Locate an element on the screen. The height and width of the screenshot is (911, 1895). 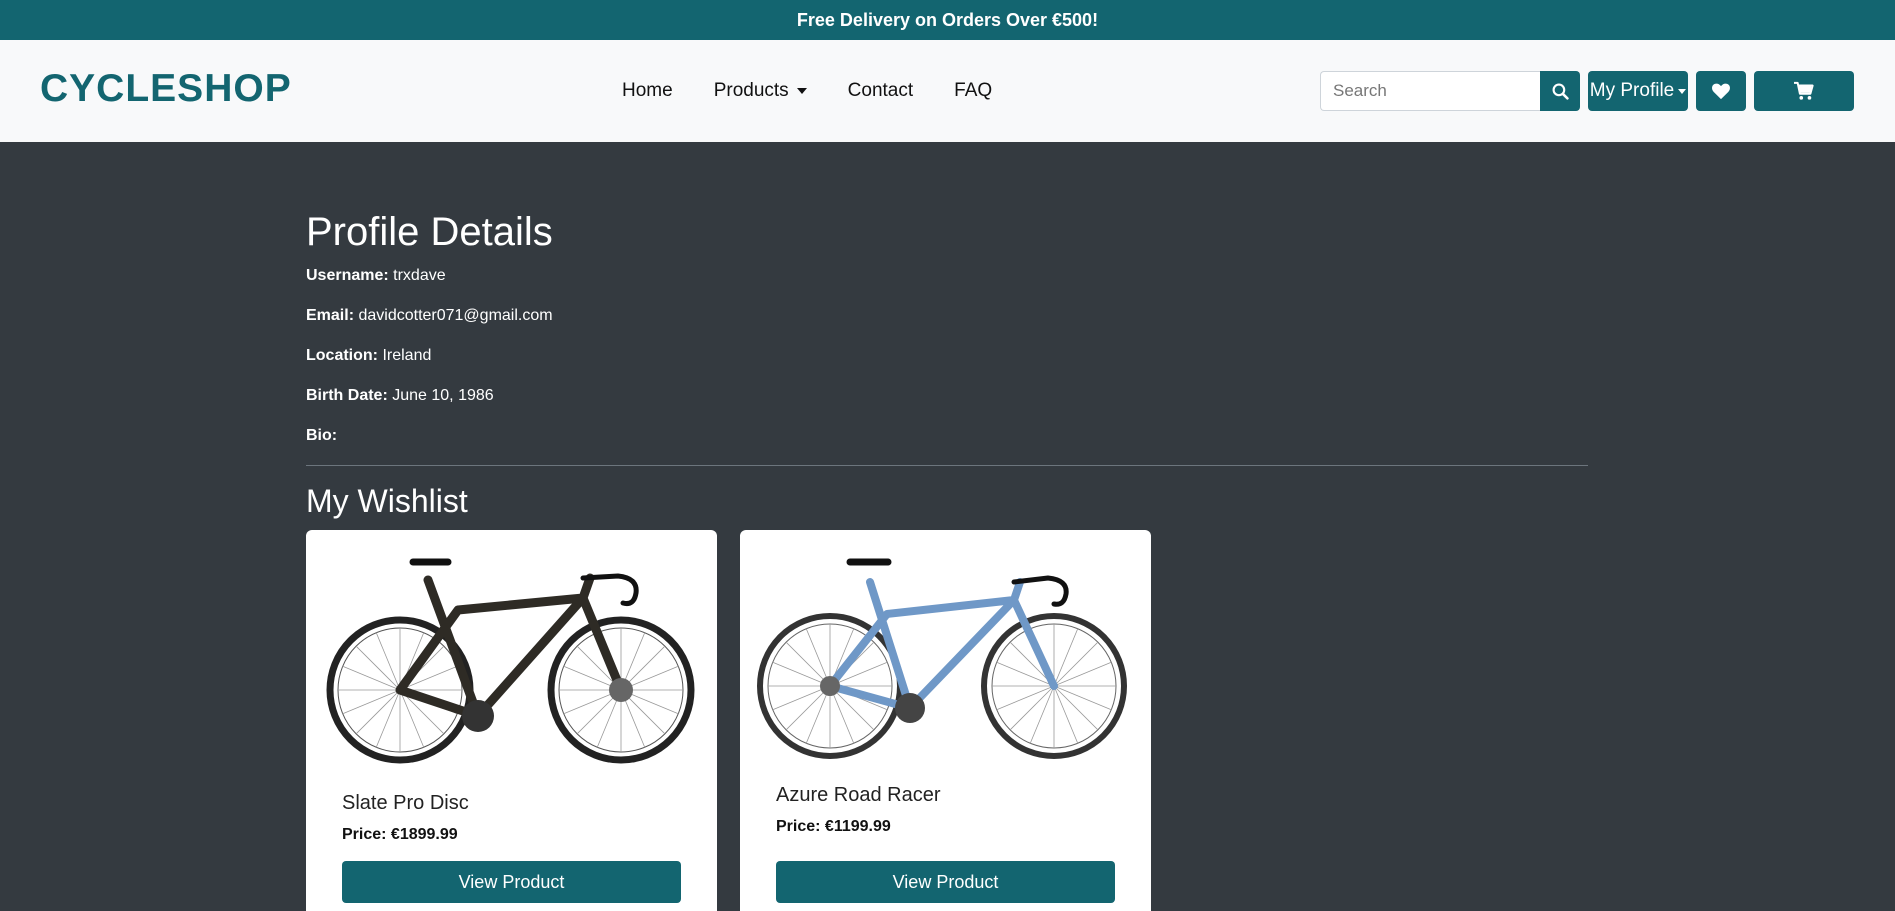
nav-products-label: Products is located at coordinates (751, 90).